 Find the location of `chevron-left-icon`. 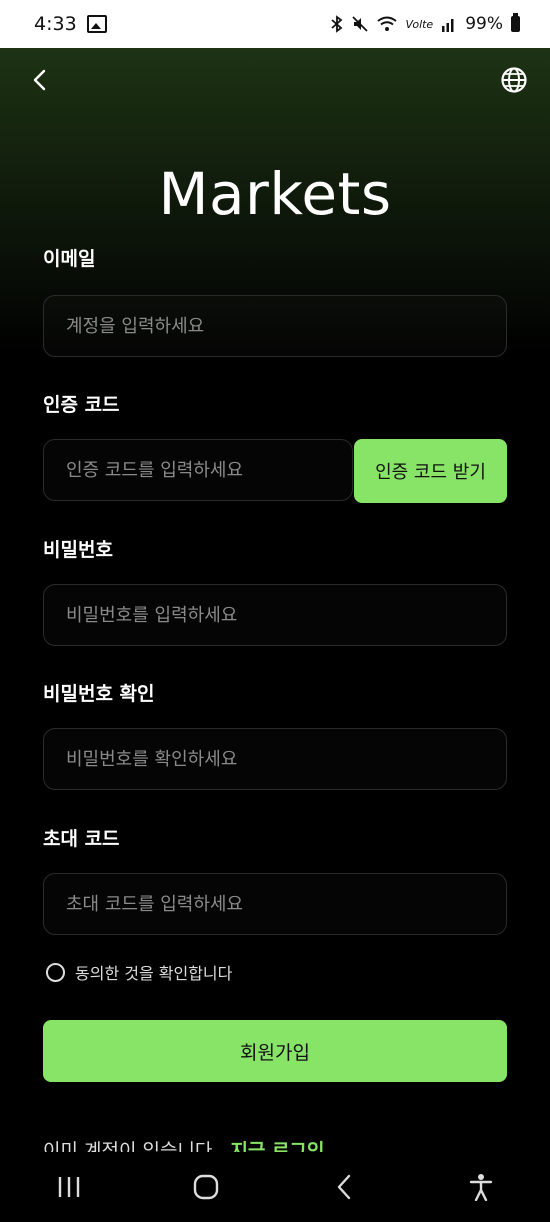

chevron-left-icon is located at coordinates (40, 80).